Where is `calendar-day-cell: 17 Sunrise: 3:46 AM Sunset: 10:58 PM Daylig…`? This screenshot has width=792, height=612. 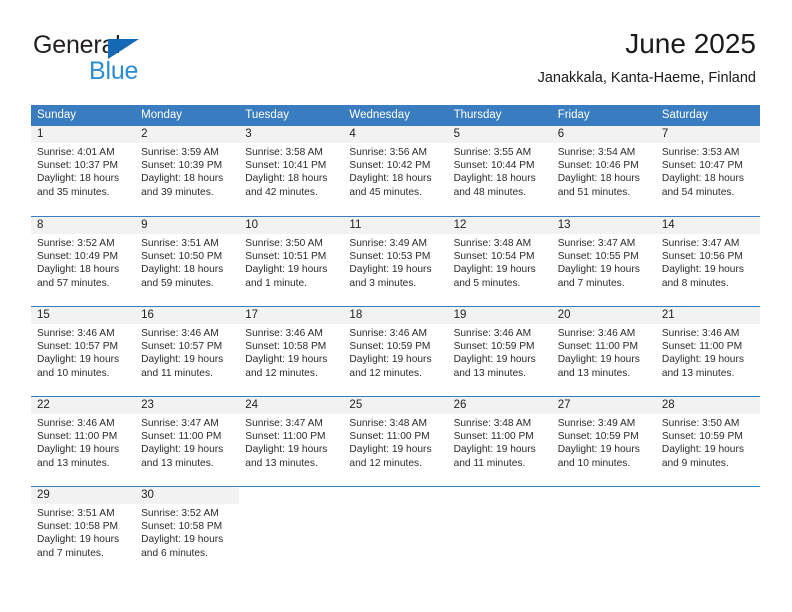
calendar-day-cell: 17 Sunrise: 3:46 AM Sunset: 10:58 PM Daylig… is located at coordinates (291, 351).